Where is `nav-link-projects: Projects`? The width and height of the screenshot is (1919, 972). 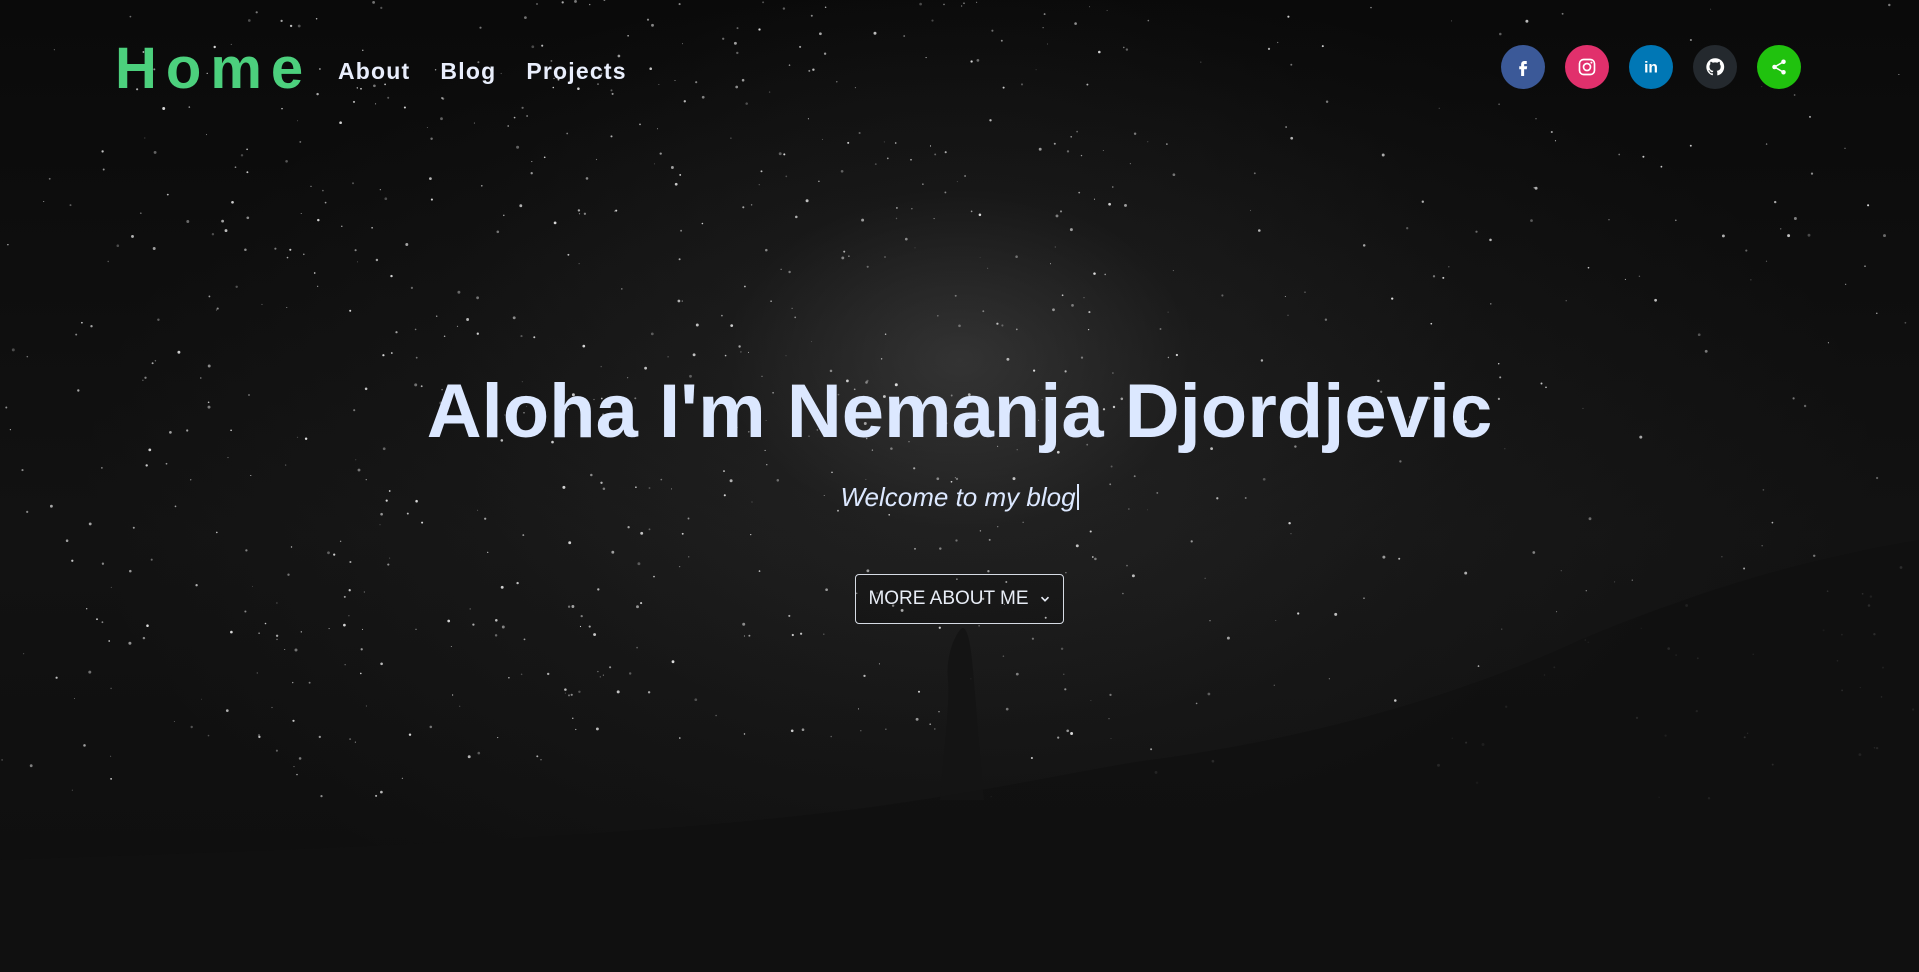
nav-link-projects: Projects is located at coordinates (576, 71).